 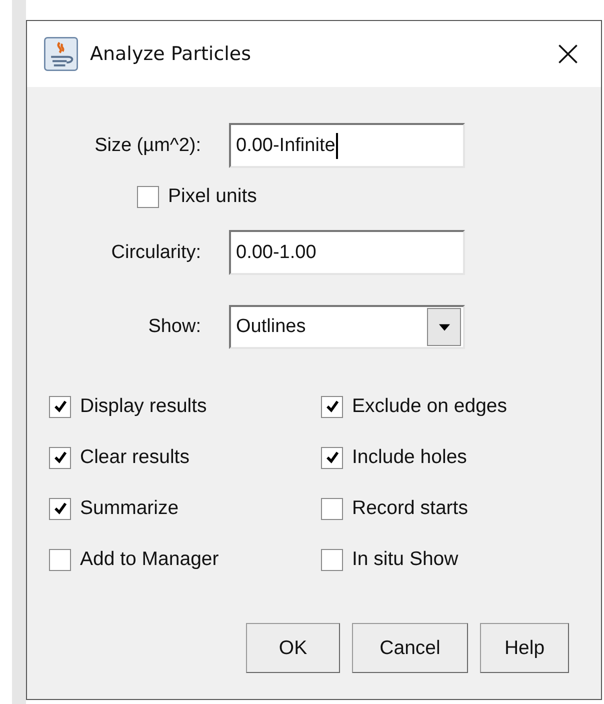 I want to click on dialog-button: Cancel, so click(x=410, y=648).